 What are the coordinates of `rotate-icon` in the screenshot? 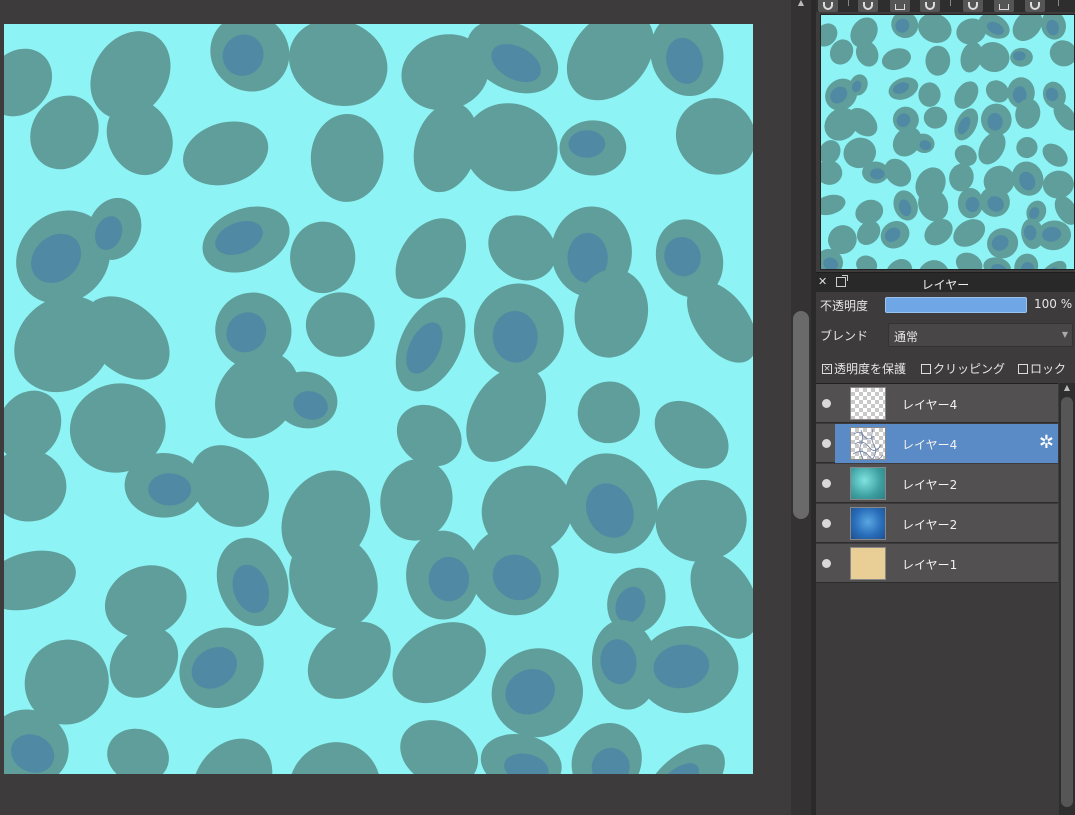 It's located at (1035, 6).